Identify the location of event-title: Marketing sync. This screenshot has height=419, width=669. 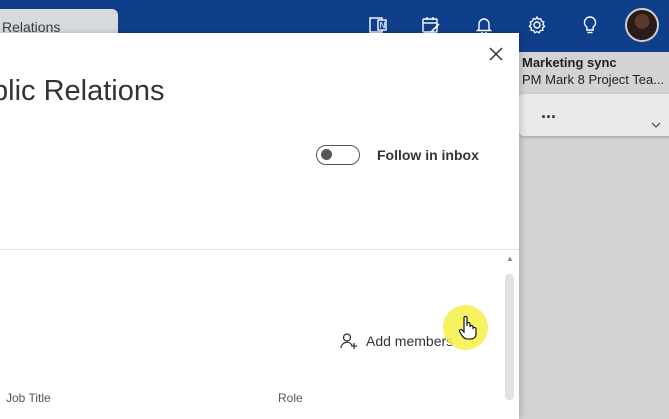
(569, 62).